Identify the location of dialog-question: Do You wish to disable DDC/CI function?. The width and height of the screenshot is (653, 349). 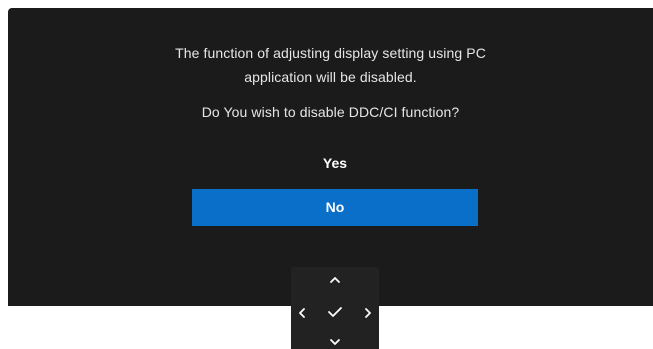
(330, 112).